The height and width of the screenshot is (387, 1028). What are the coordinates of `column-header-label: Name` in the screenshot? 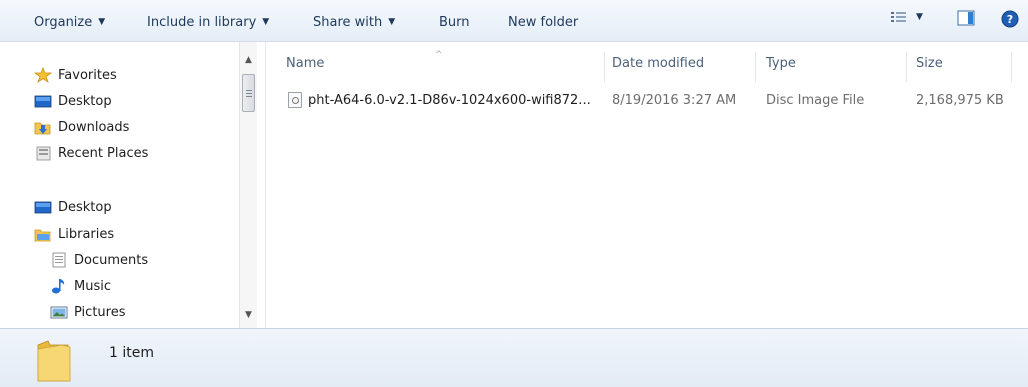 It's located at (305, 63).